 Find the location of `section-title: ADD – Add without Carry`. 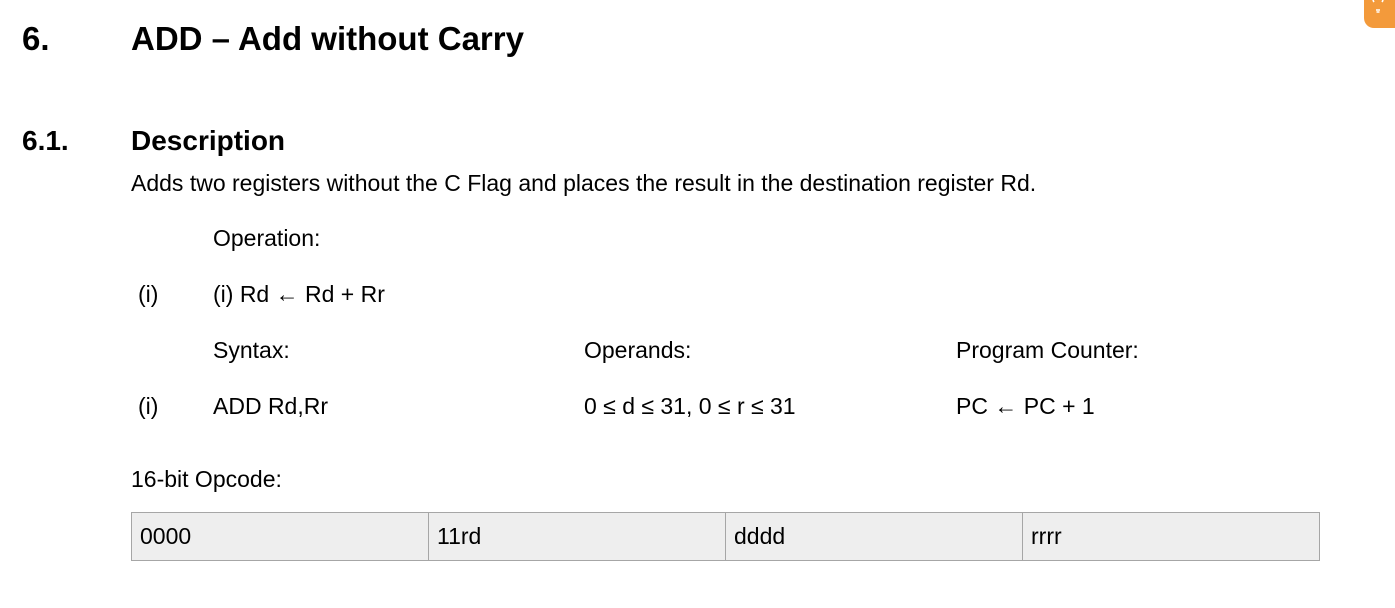

section-title: ADD – Add without Carry is located at coordinates (327, 38).